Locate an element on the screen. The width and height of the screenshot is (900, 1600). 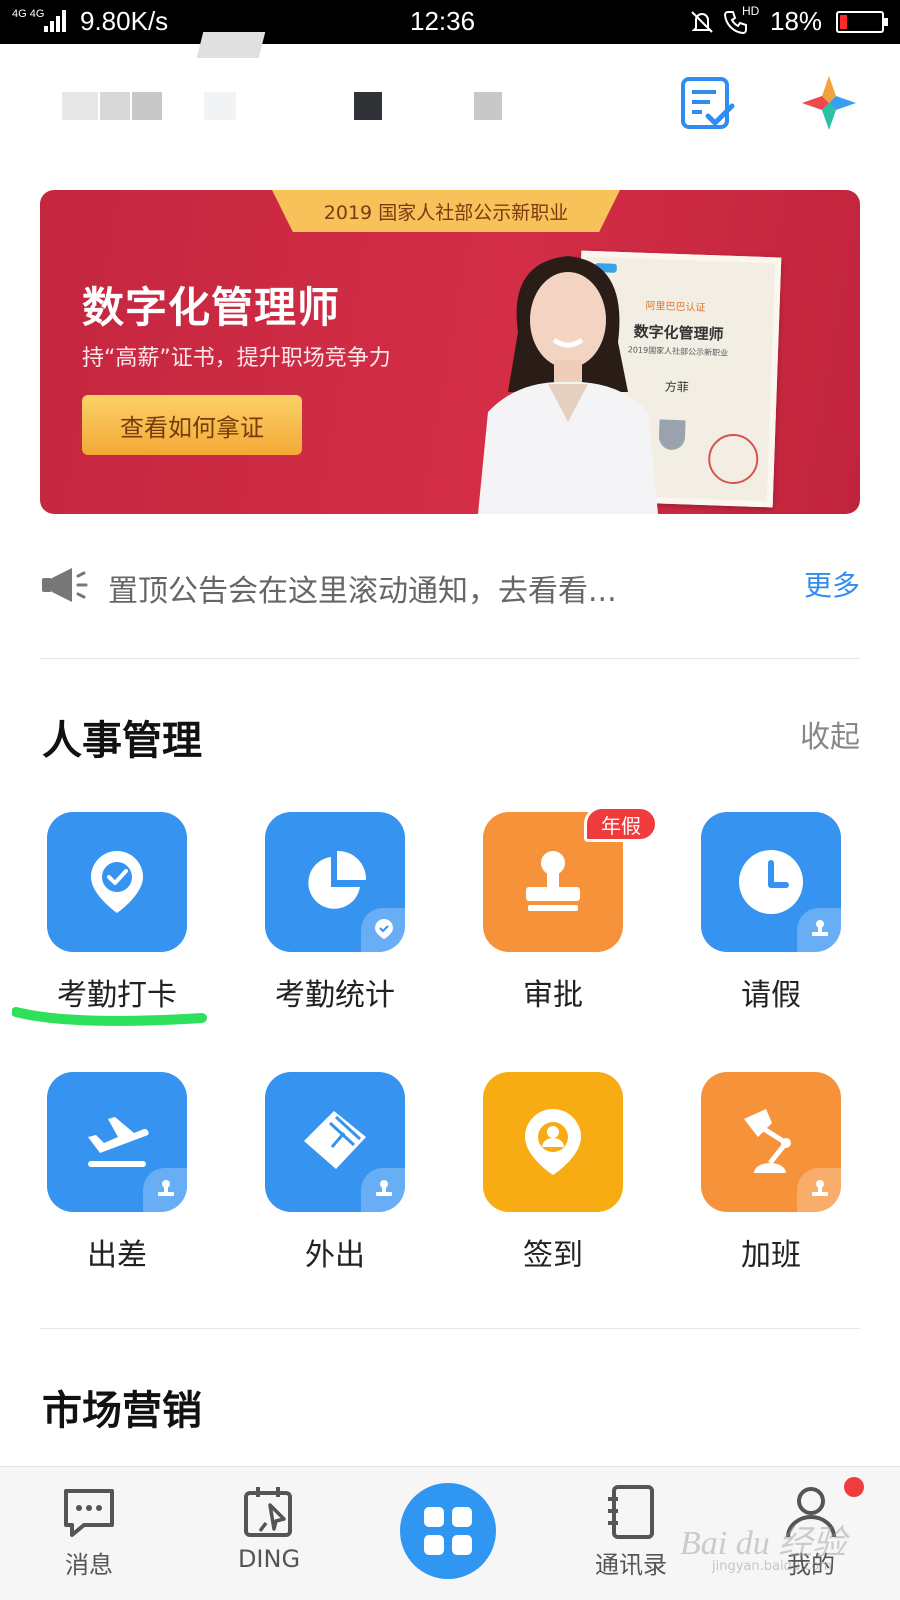
app-outing: 外出 is located at coordinates (333, 1182).